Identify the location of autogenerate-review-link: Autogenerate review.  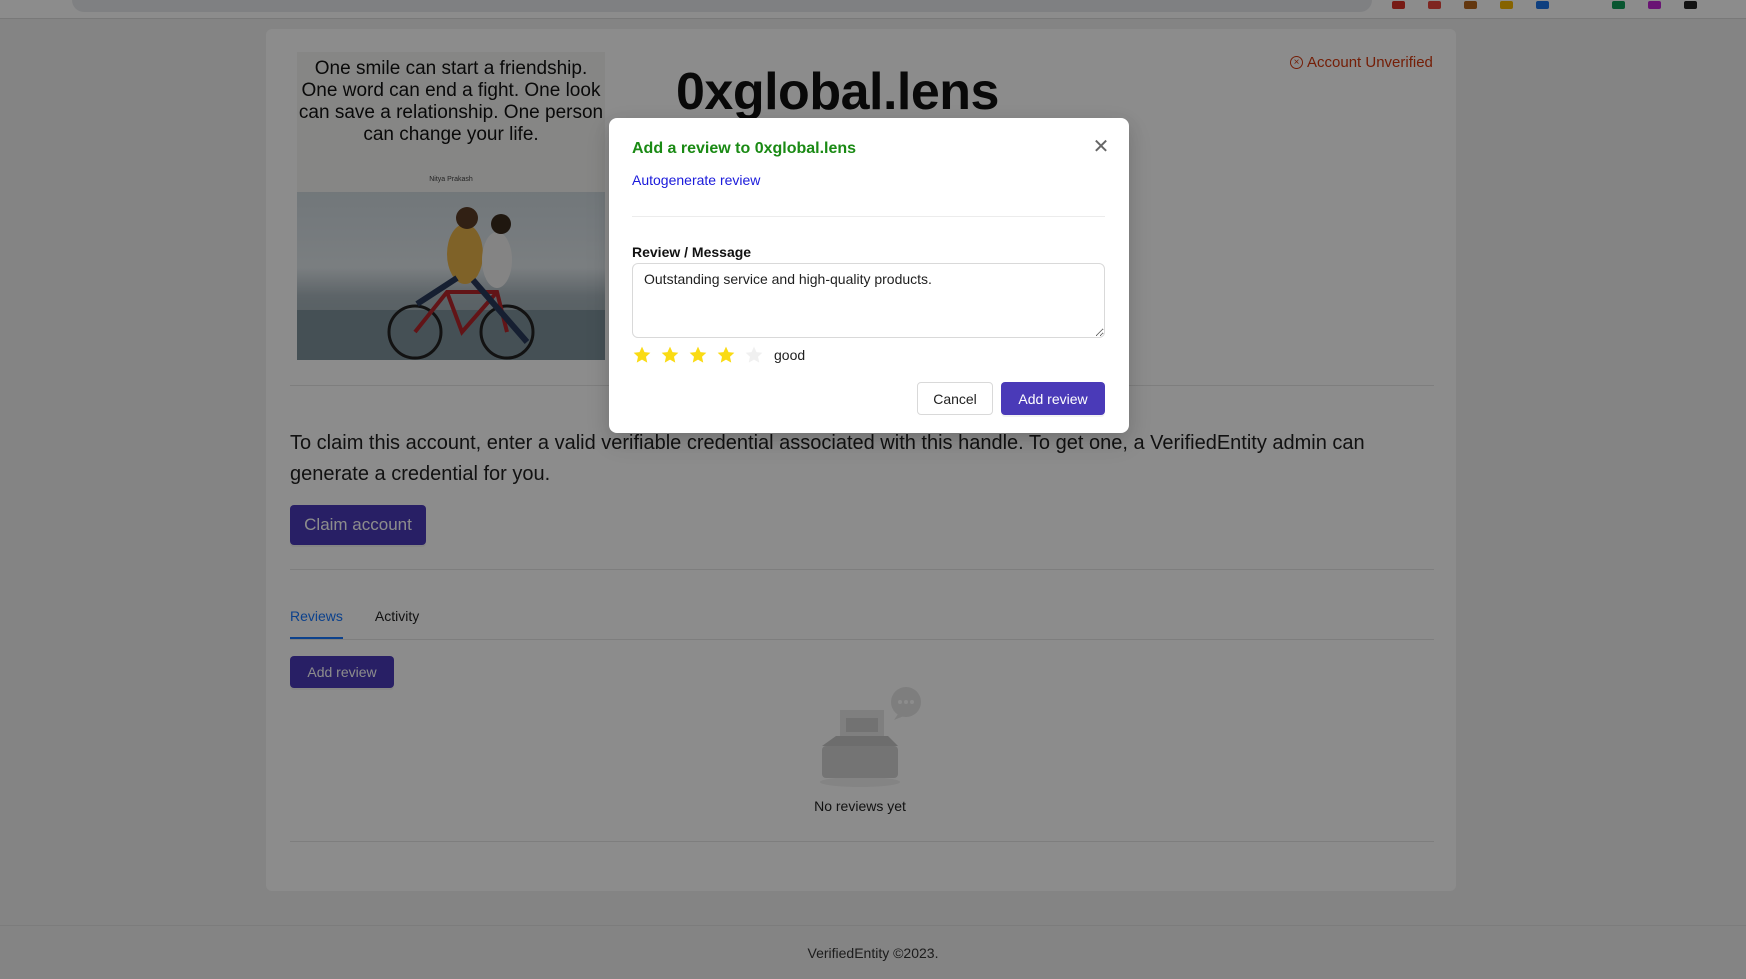
(696, 180).